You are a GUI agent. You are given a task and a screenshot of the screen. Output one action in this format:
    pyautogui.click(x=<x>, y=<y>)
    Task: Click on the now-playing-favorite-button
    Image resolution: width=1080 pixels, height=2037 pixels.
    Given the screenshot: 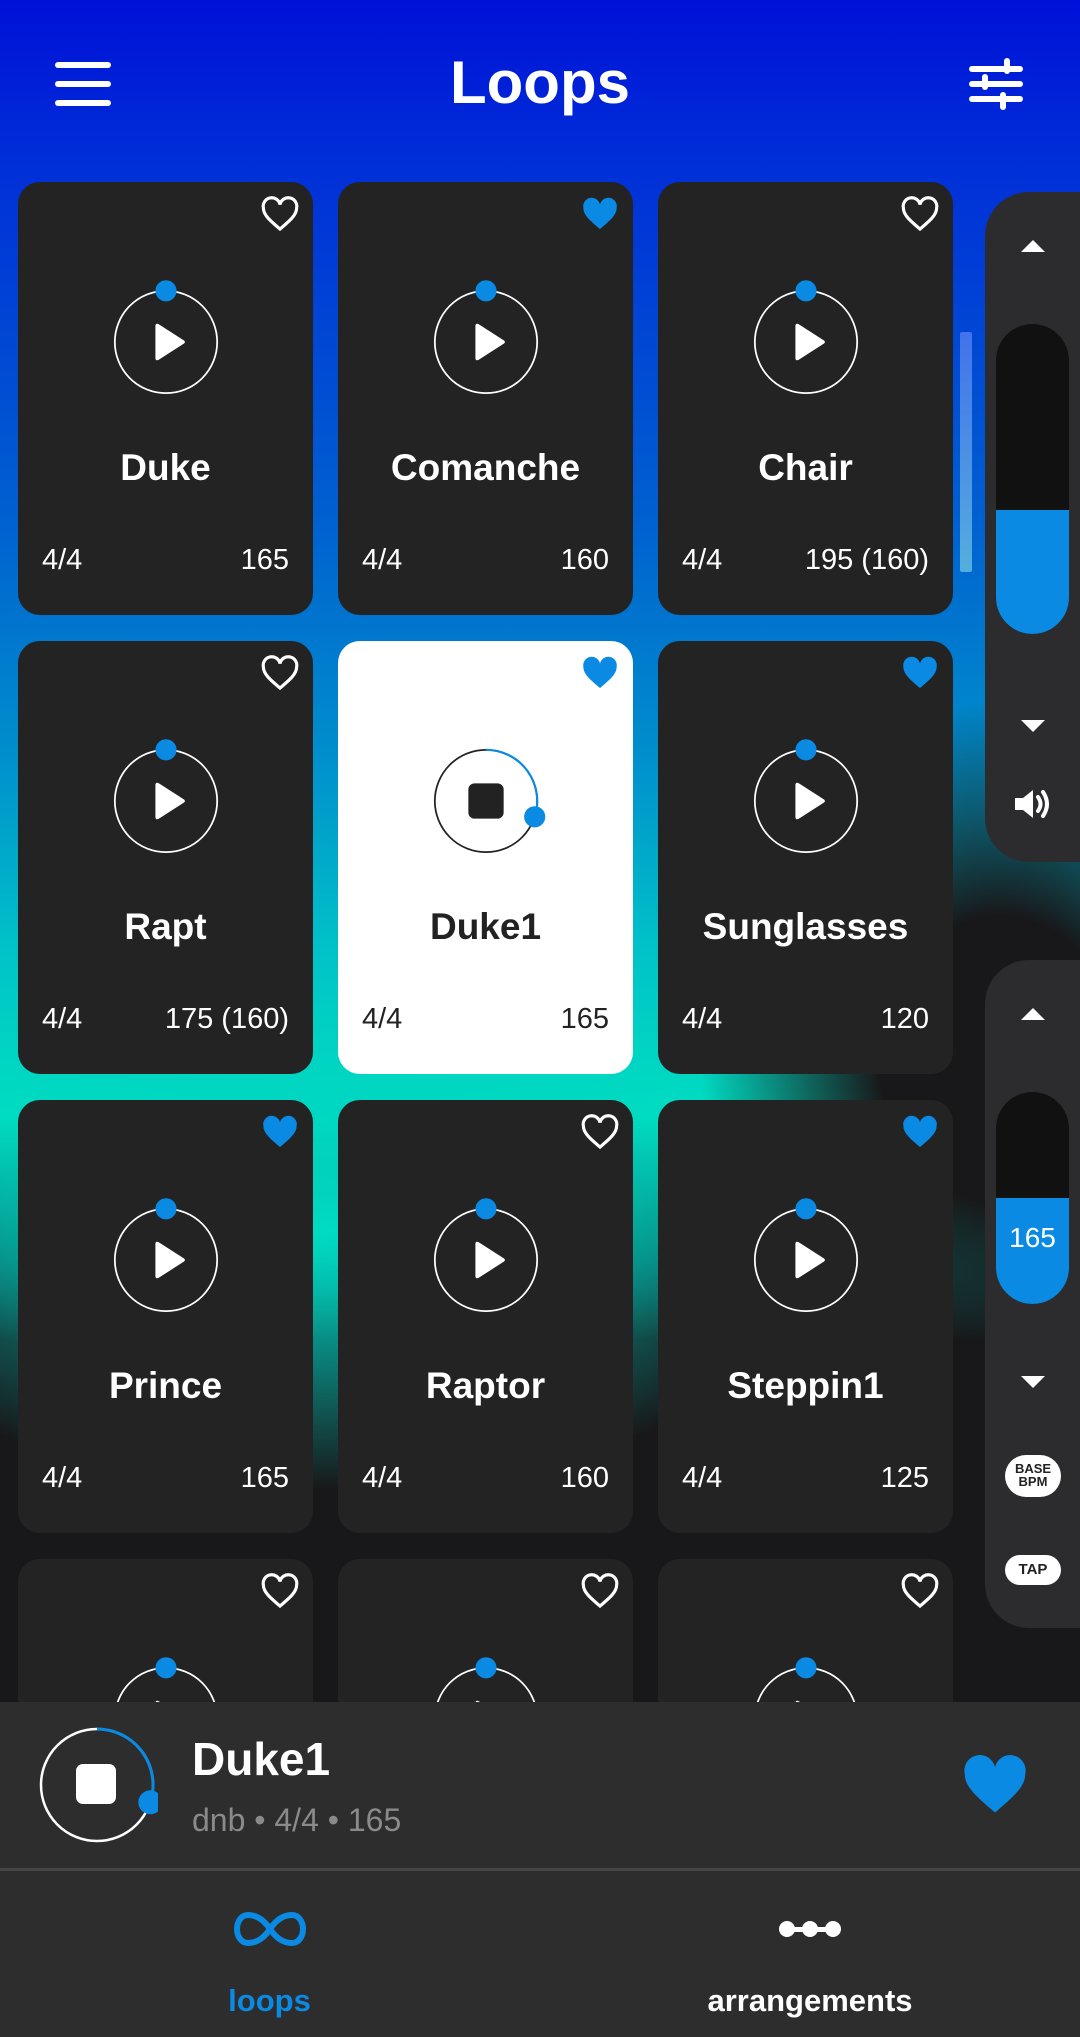 What is the action you would take?
    pyautogui.click(x=995, y=1785)
    